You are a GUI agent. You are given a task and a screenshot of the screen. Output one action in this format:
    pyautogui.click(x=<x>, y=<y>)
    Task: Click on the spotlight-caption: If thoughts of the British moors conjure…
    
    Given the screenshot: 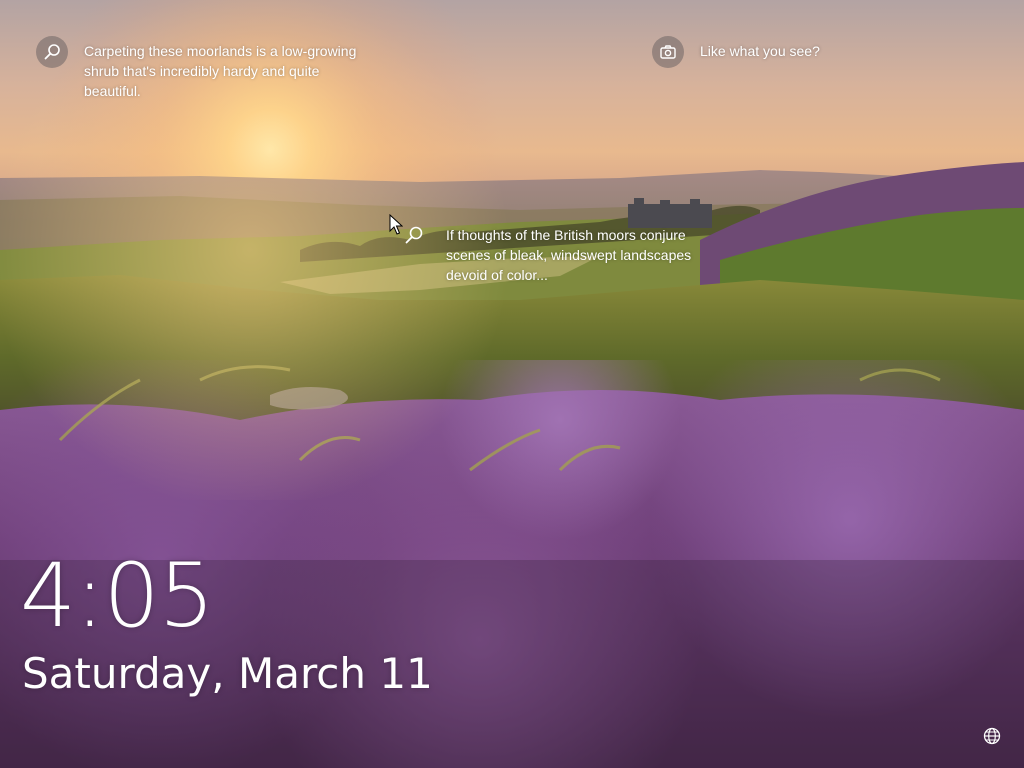 What is the action you would take?
    pyautogui.click(x=583, y=255)
    